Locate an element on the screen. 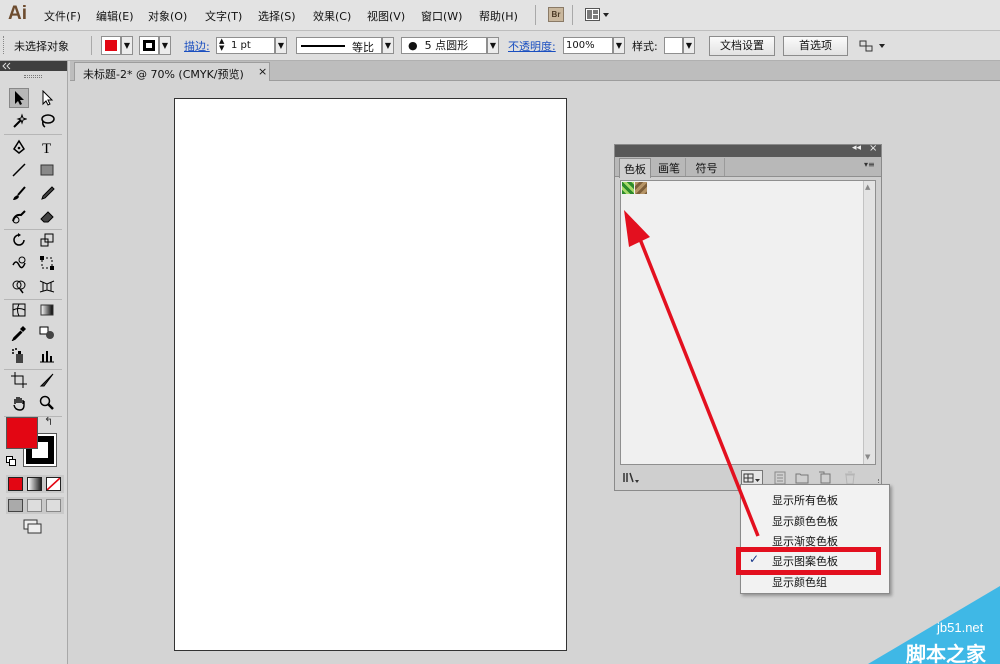  mesh-tool is located at coordinates (19, 310).